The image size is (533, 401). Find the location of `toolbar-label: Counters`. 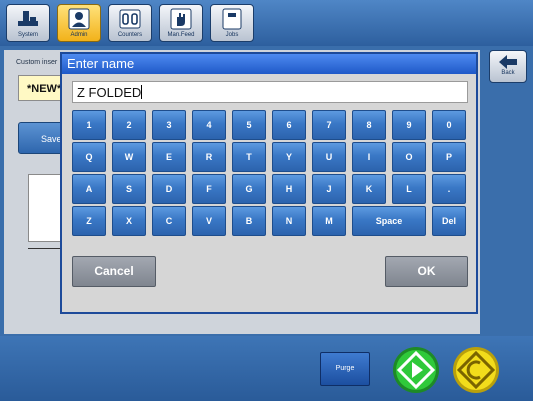

toolbar-label: Counters is located at coordinates (130, 35).